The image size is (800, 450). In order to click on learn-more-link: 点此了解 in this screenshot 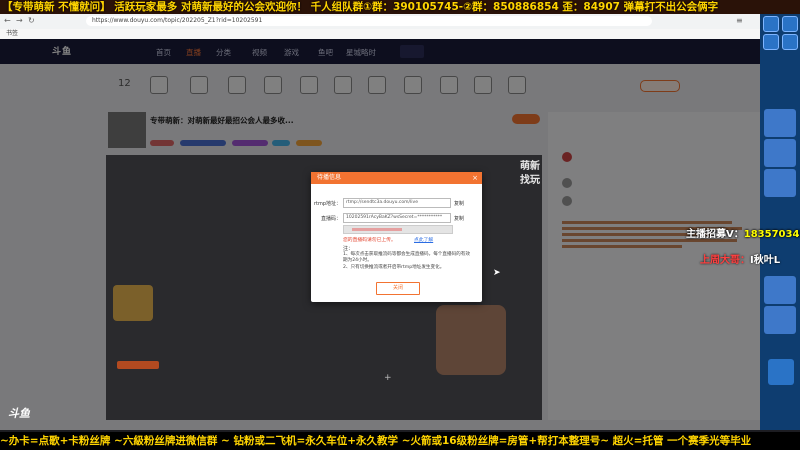, I will do `click(423, 239)`.